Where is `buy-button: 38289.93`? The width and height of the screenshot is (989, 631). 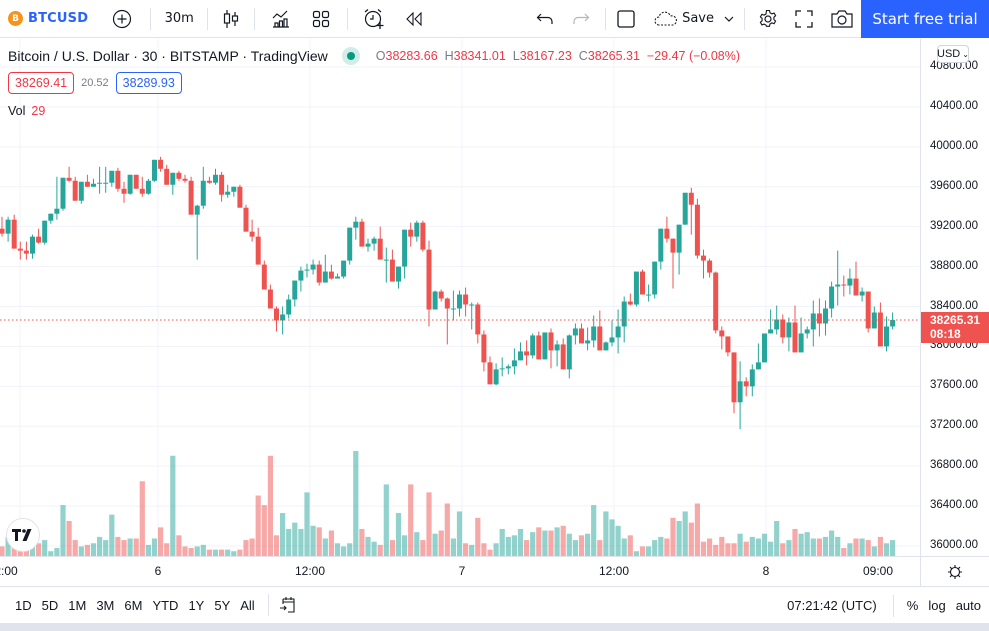 buy-button: 38289.93 is located at coordinates (148, 83).